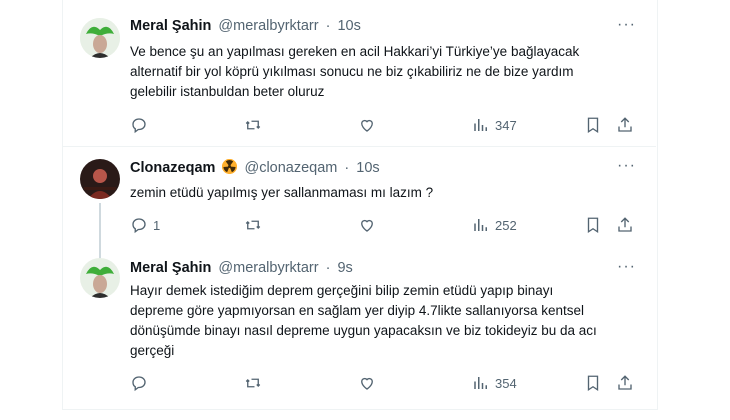  I want to click on display-name: Clonazeqam, so click(172, 168).